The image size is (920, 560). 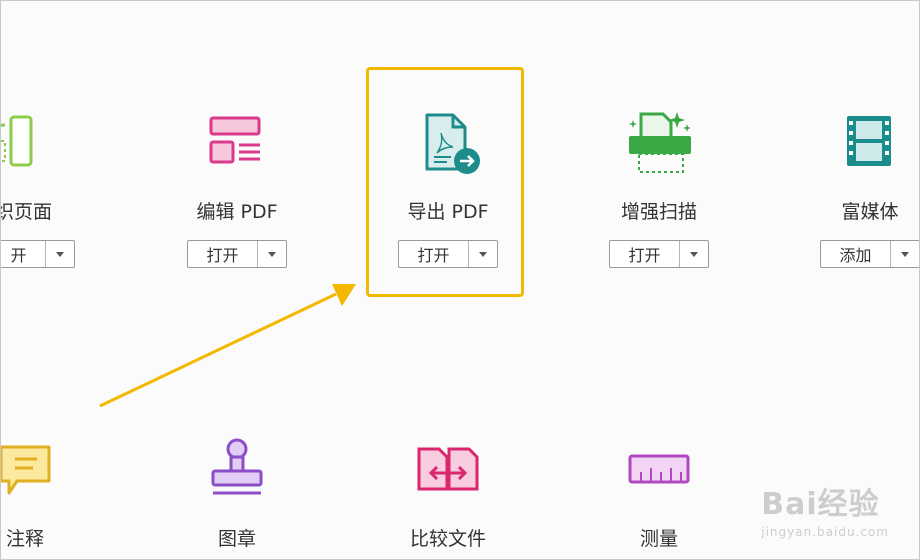 I want to click on enhance-scan-label: 增强扫描, so click(x=658, y=212).